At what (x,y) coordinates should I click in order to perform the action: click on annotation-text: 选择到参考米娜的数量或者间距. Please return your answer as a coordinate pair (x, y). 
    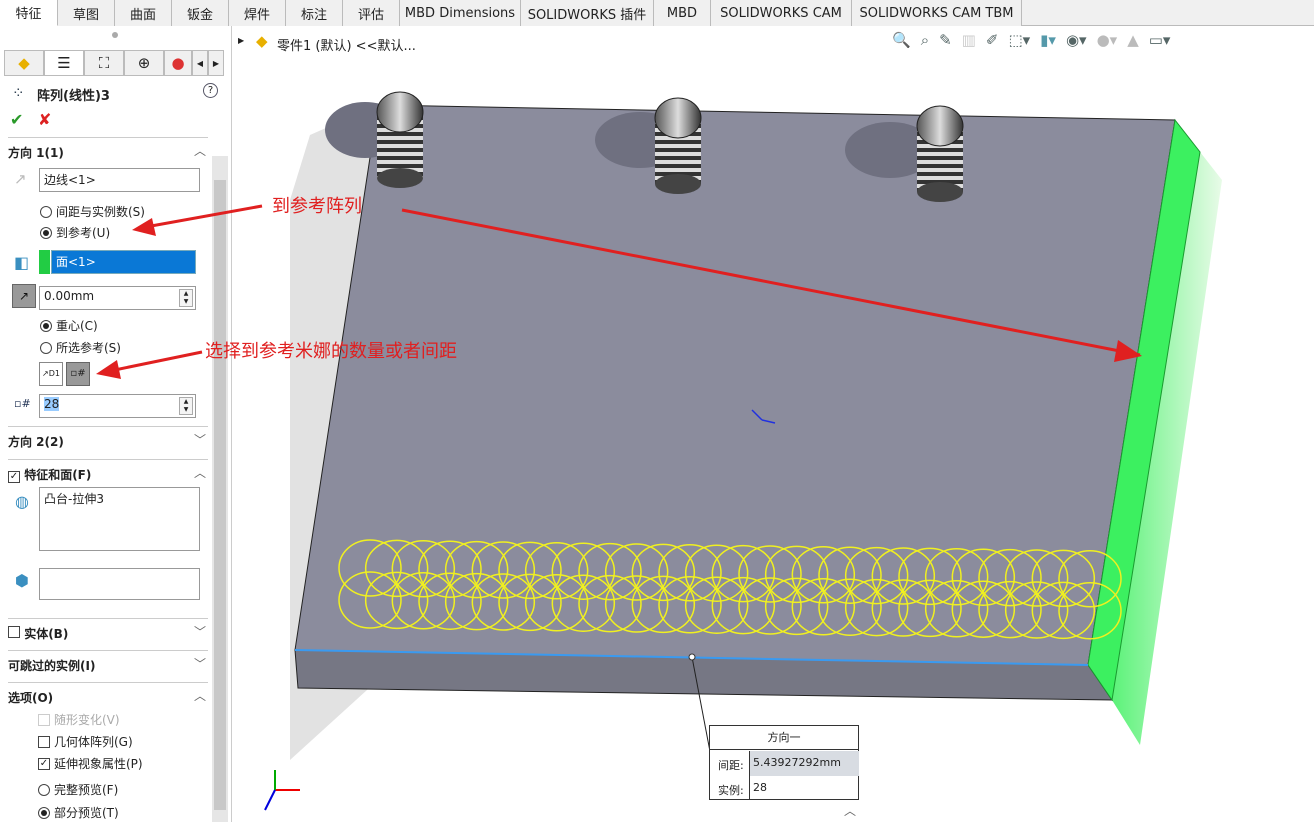
    Looking at the image, I should click on (331, 351).